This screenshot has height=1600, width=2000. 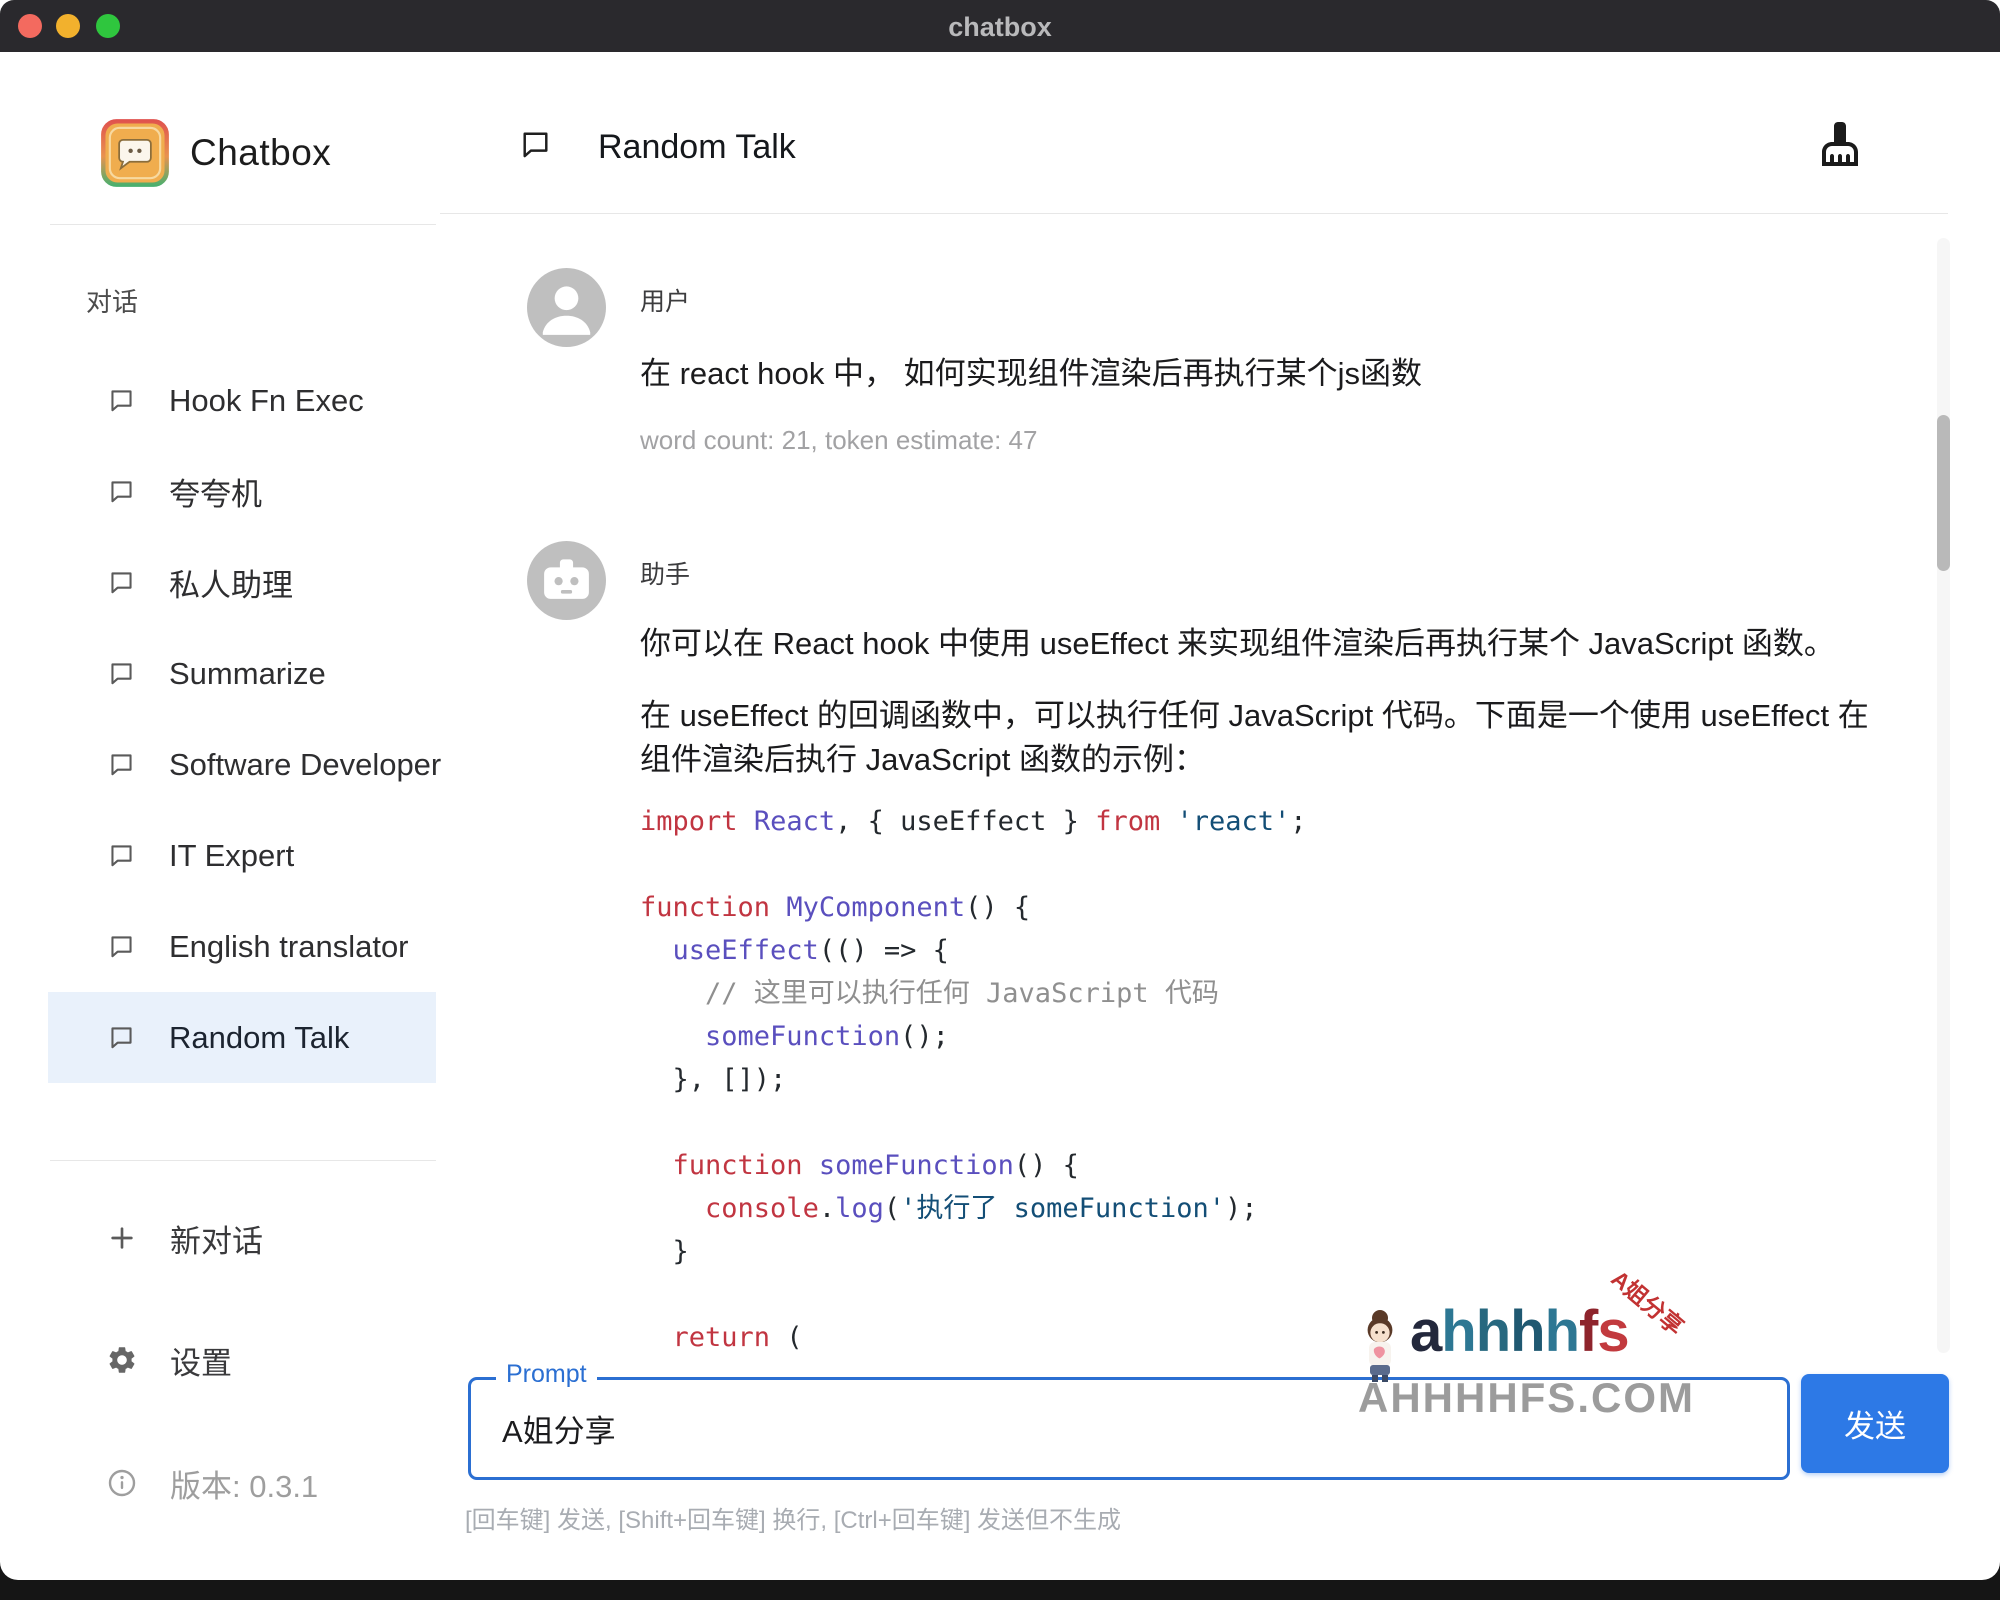 I want to click on user-avatar, so click(x=566, y=307).